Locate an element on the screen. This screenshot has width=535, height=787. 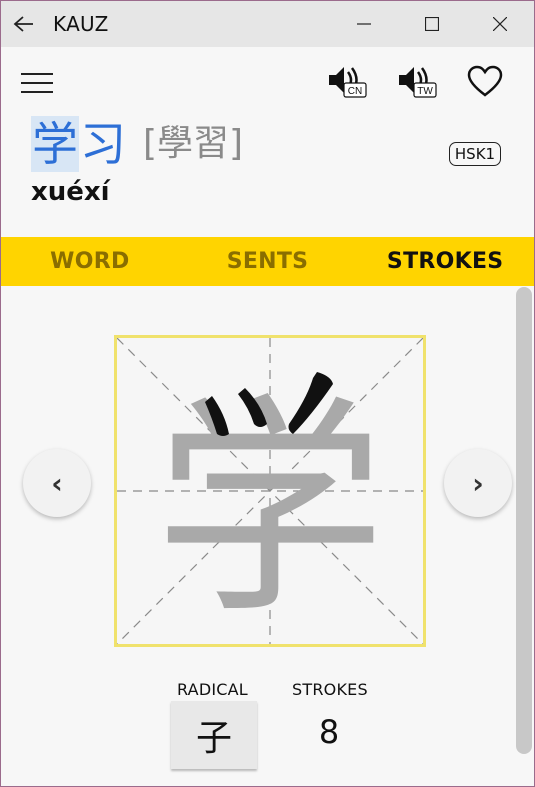
maximize-icon is located at coordinates (432, 24).